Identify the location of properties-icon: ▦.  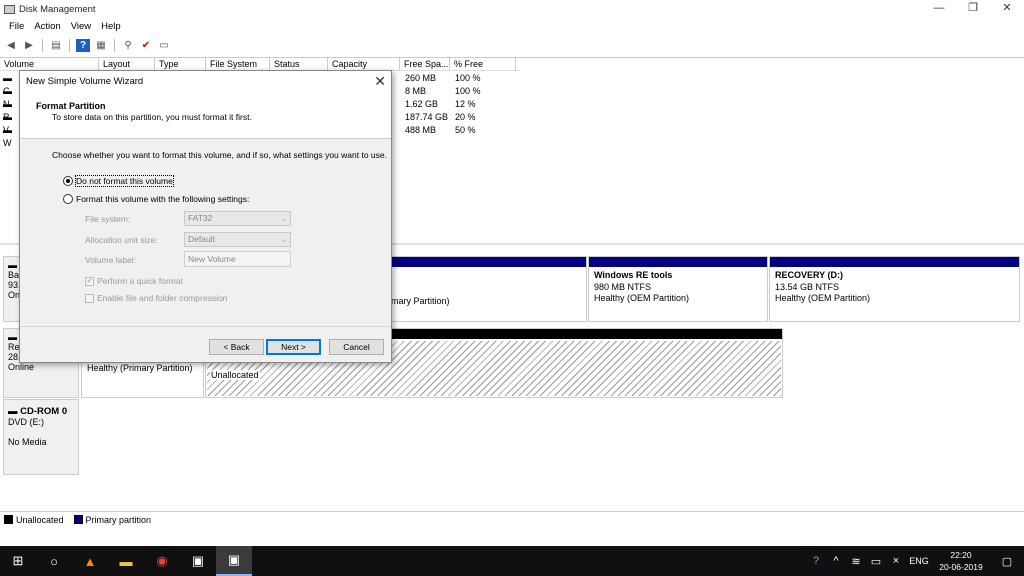
(101, 45).